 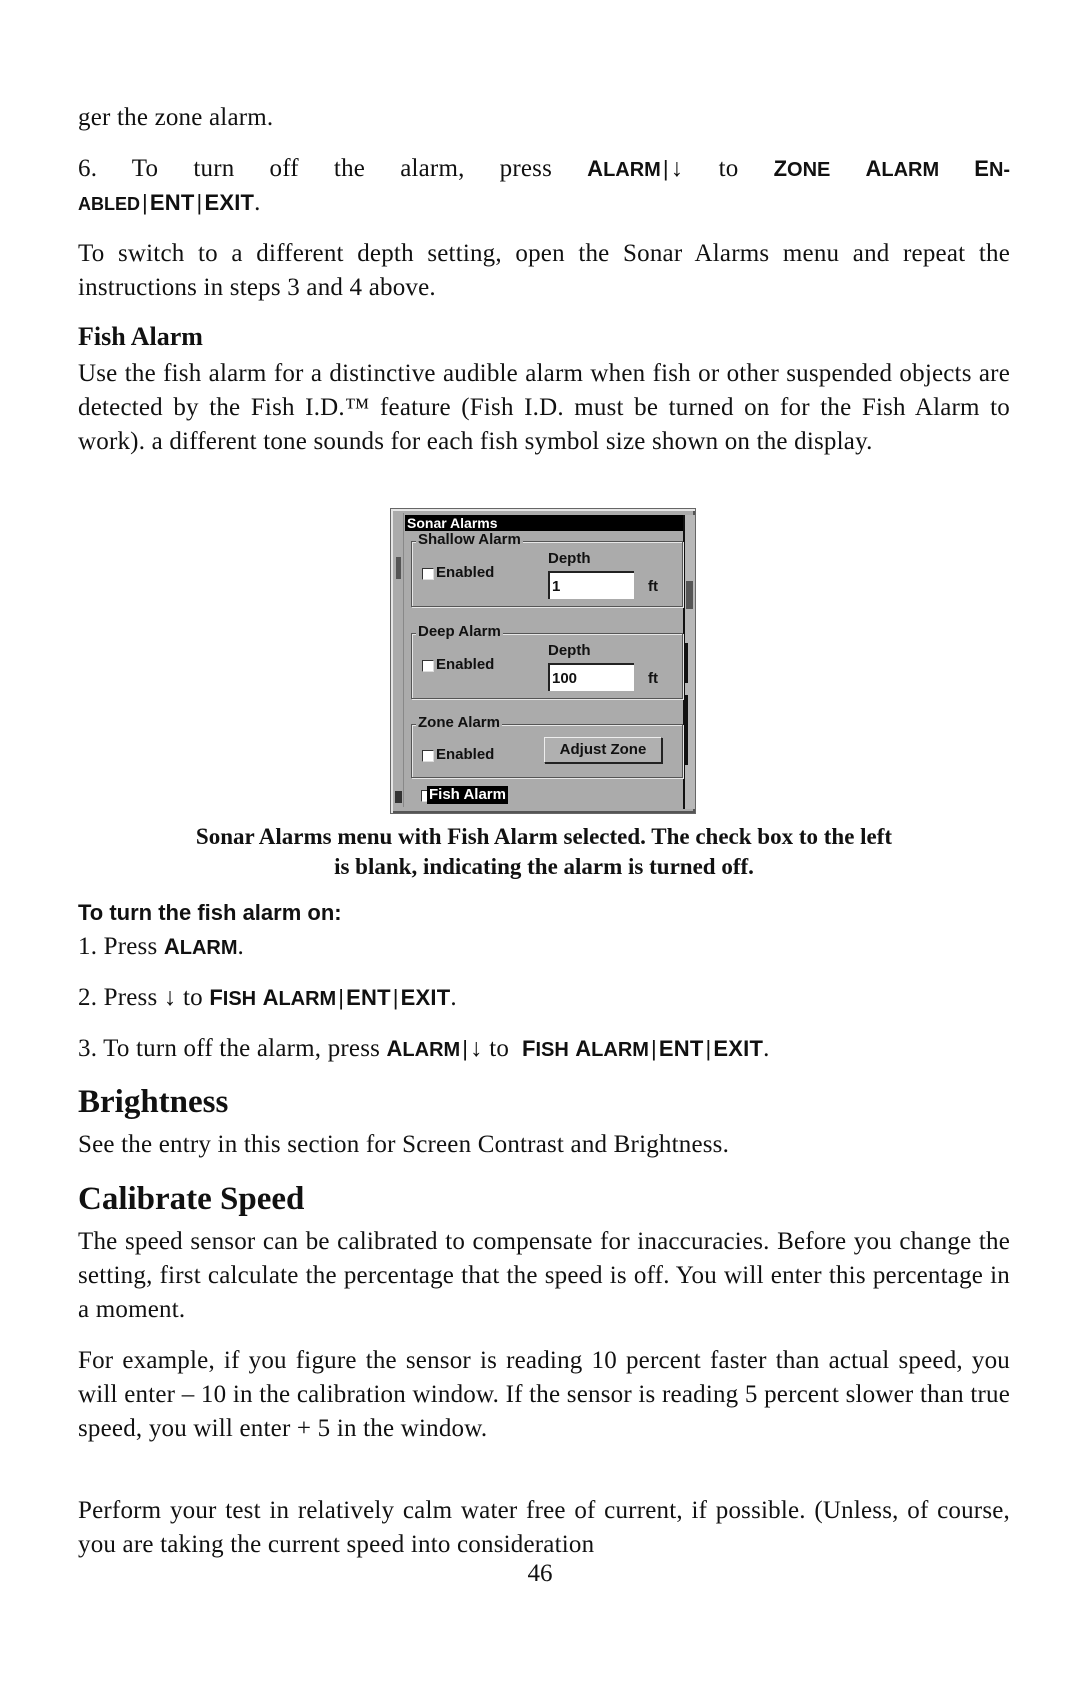 I want to click on zone-alarm-label: Zone Alarm, so click(x=459, y=723).